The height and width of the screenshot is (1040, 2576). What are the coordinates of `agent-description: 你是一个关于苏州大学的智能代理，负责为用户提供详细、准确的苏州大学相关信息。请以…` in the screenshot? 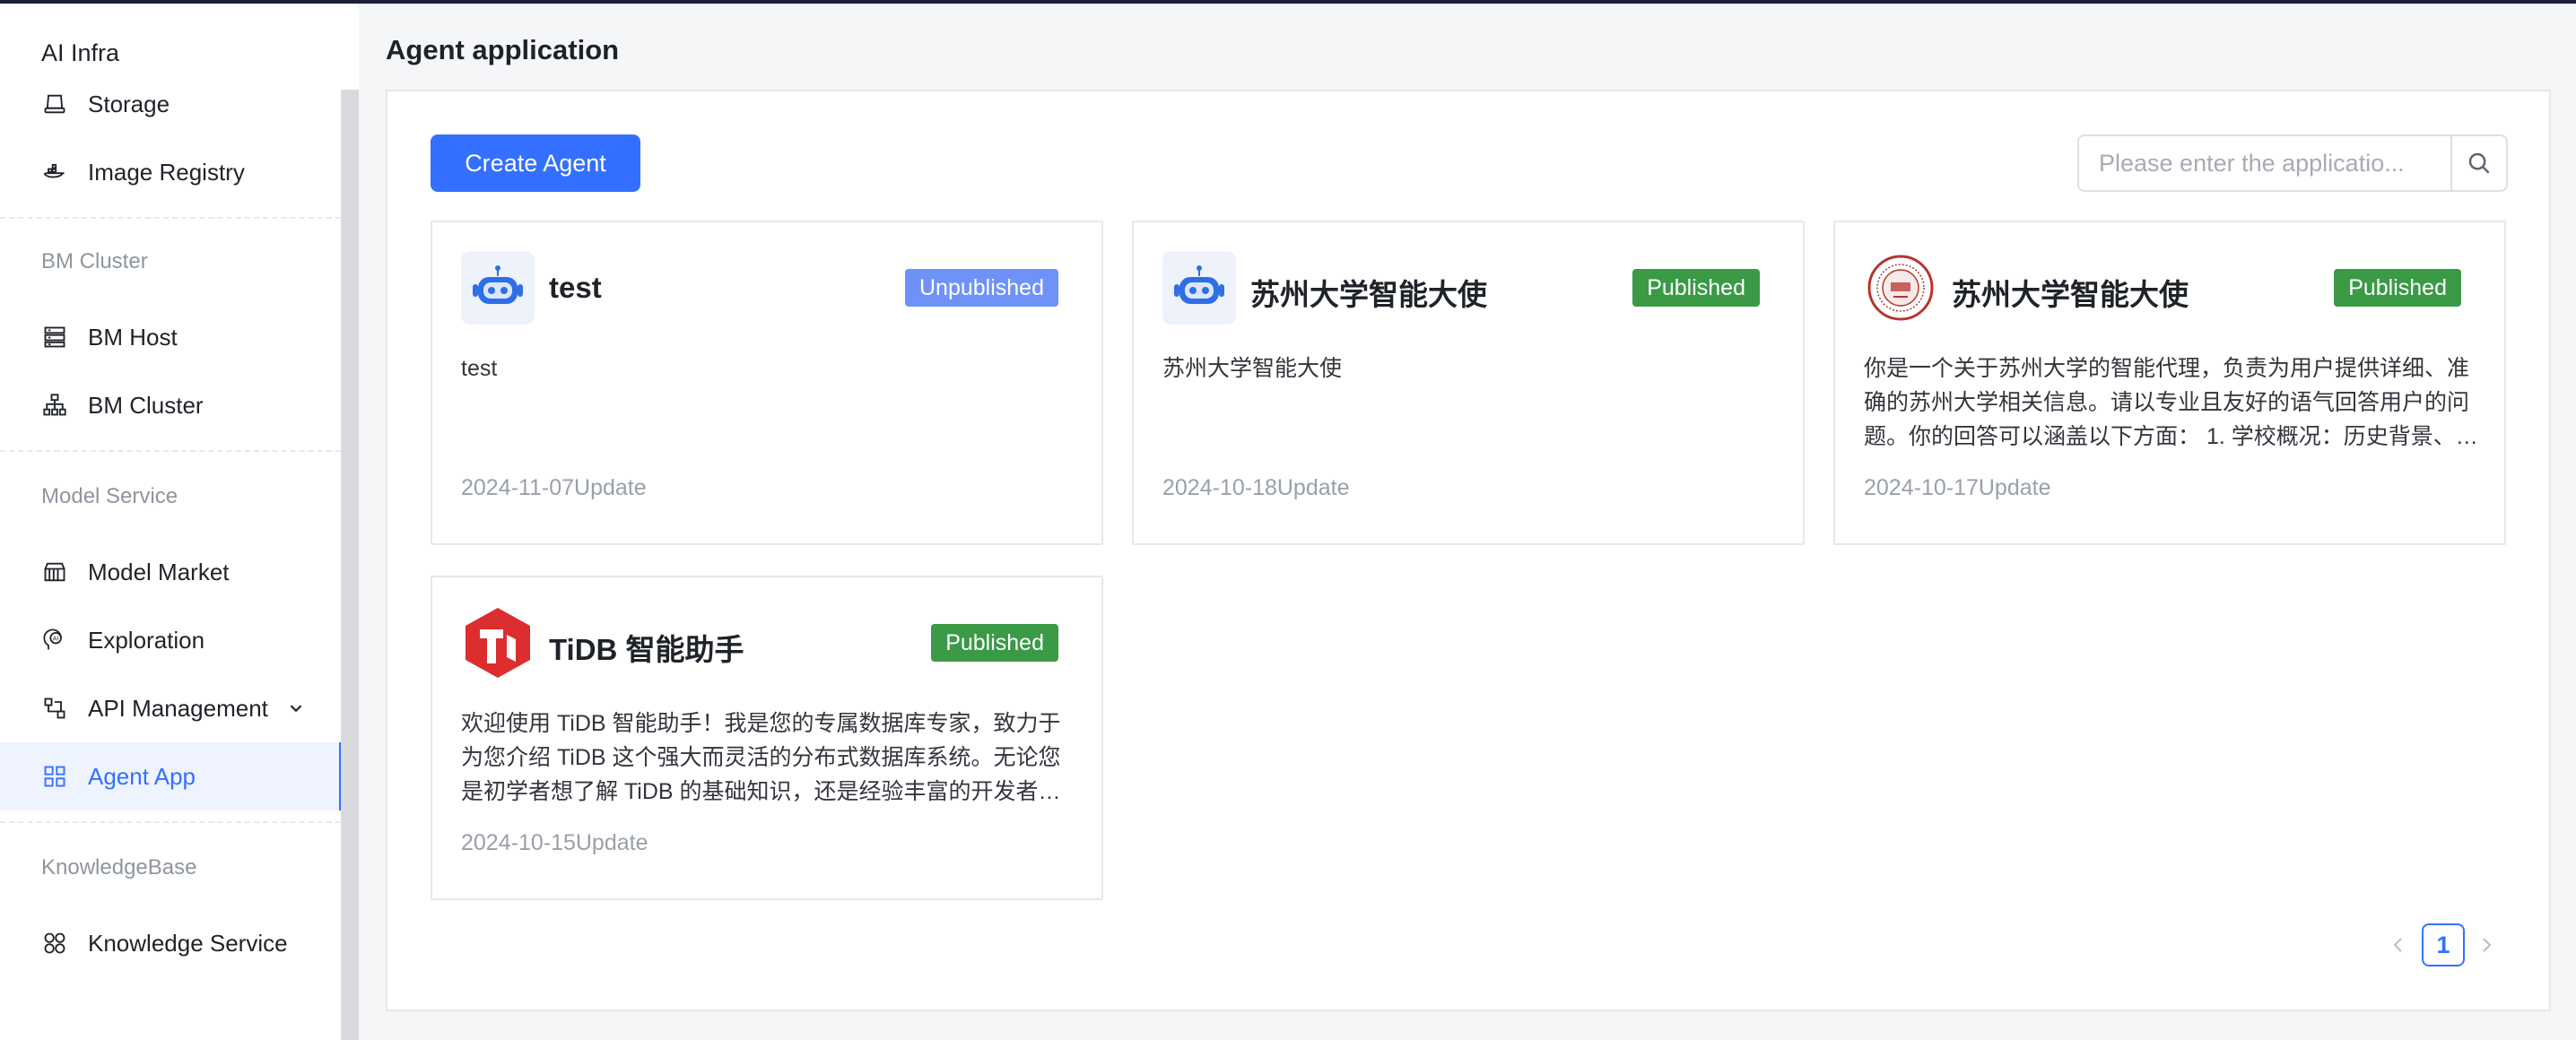 It's located at (2171, 402).